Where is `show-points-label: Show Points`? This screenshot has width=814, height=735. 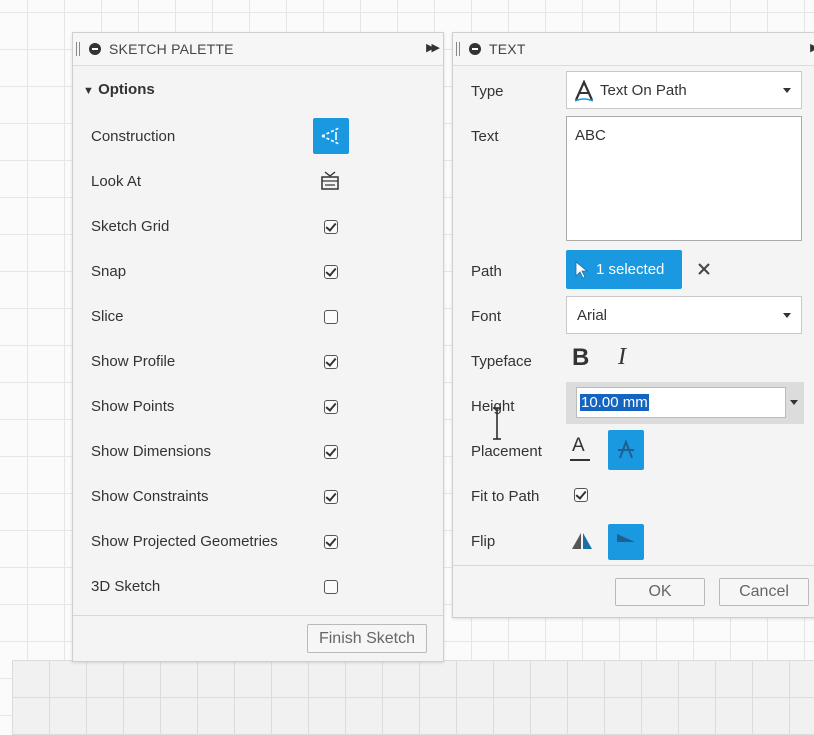
show-points-label: Show Points is located at coordinates (133, 406).